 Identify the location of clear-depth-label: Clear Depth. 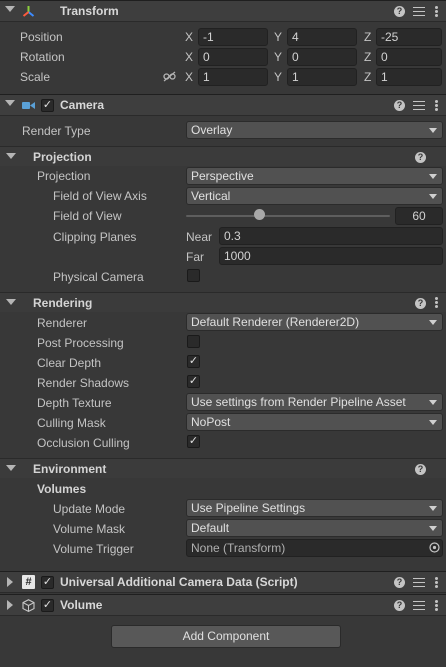
(69, 363).